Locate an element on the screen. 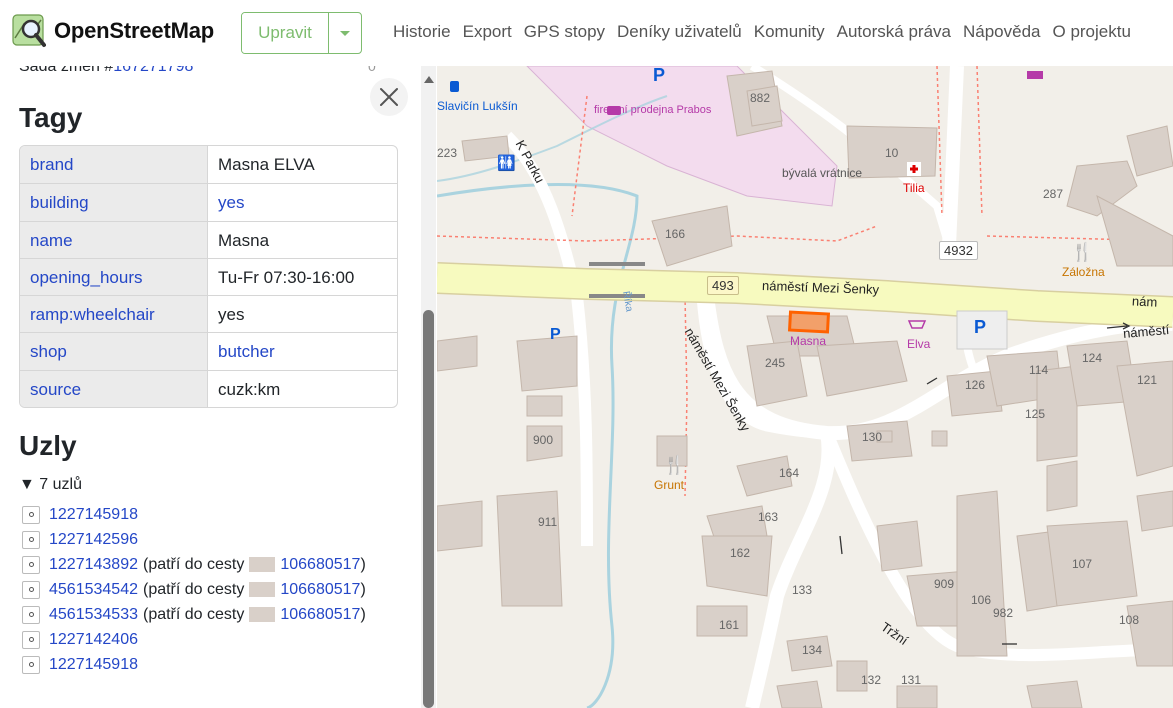 This screenshot has height=708, width=1173. house-number: 163 is located at coordinates (768, 517).